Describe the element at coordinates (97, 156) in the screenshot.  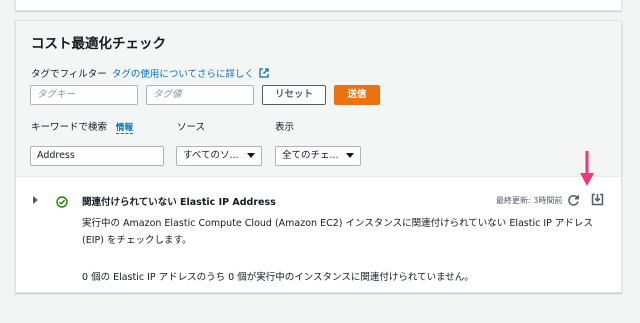
I see `keyword-search-input: Address` at that location.